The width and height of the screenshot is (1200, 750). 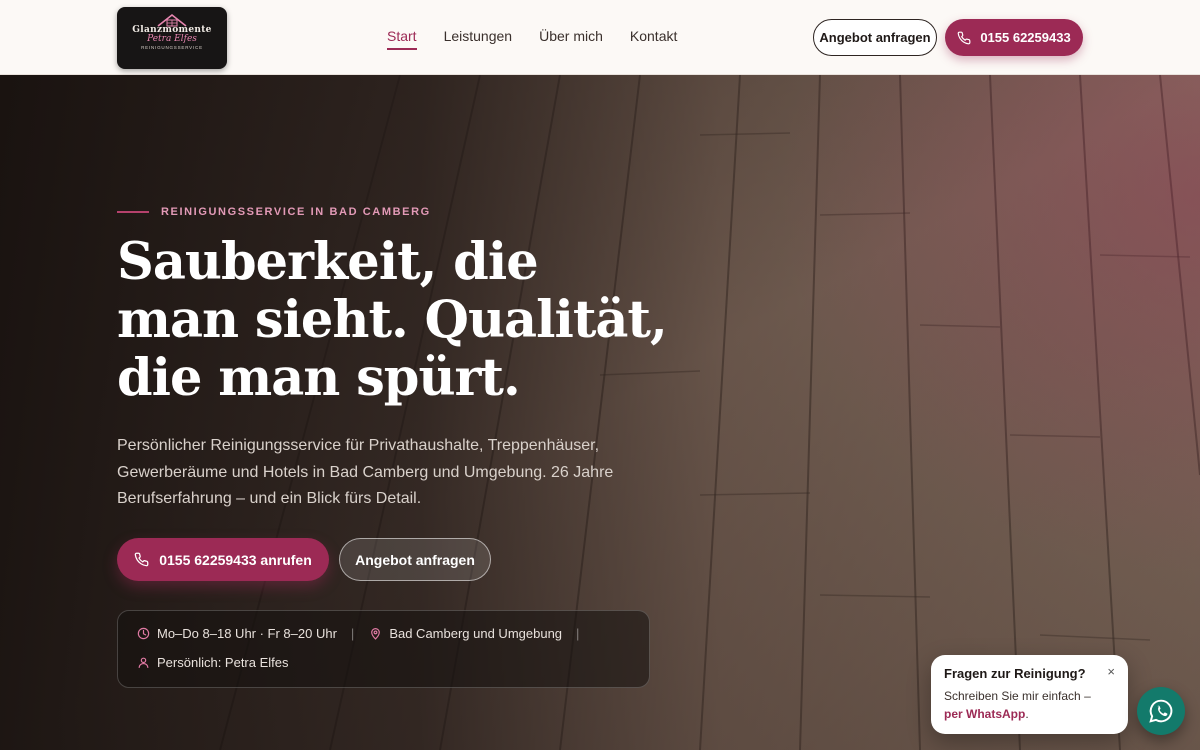 What do you see at coordinates (478, 37) in the screenshot?
I see `nav-item-leistungen: Leistungen` at bounding box center [478, 37].